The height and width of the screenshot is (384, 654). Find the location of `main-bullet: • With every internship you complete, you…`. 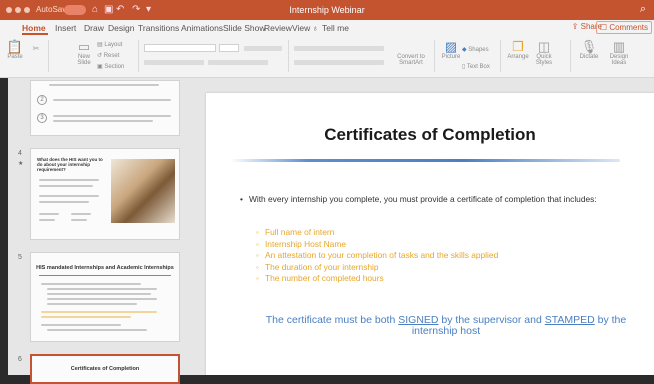

main-bullet: • With every internship you complete, you… is located at coordinates (418, 199).